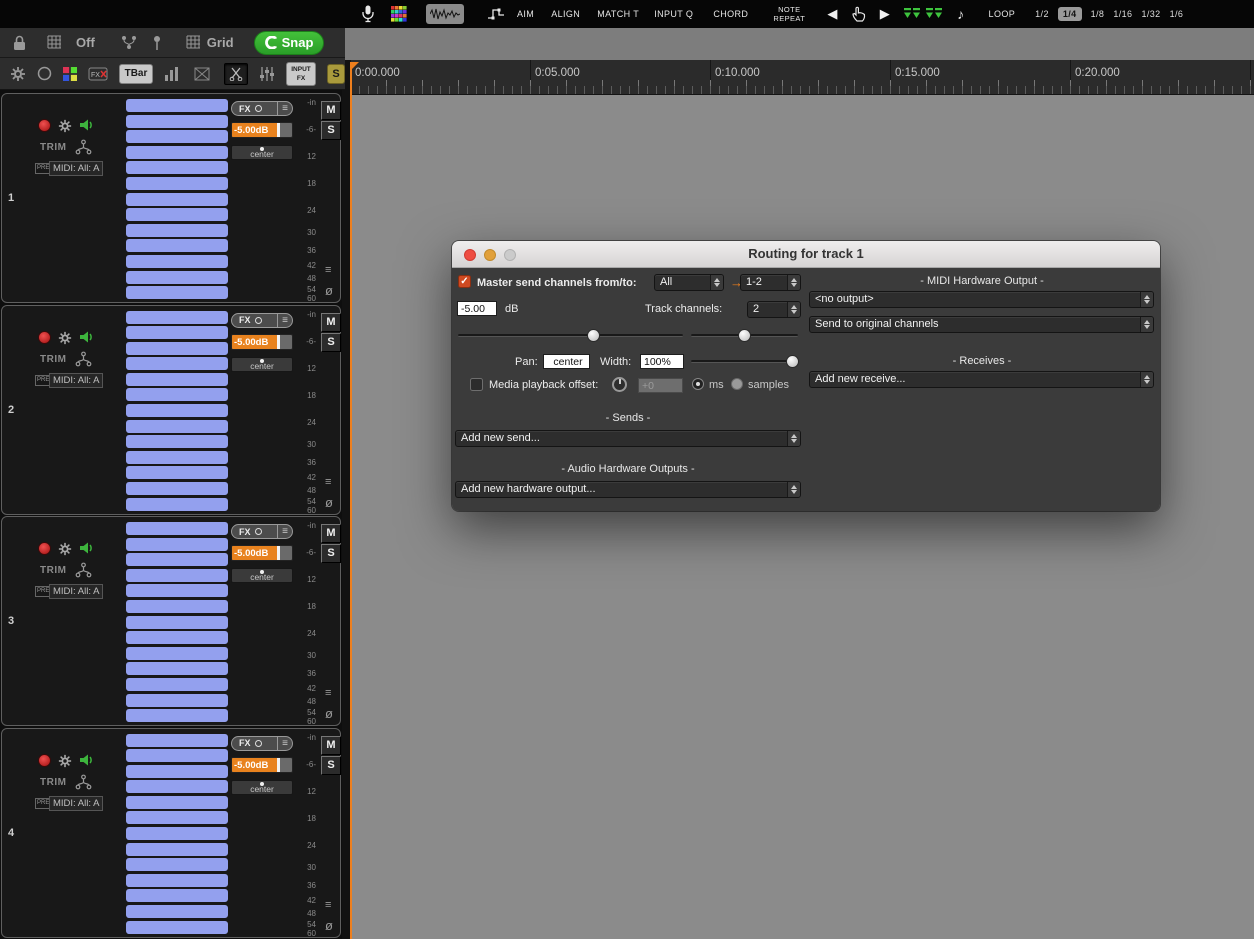 This screenshot has height=939, width=1254. What do you see at coordinates (673, 14) in the screenshot?
I see `input-q-button: INPUT Q` at bounding box center [673, 14].